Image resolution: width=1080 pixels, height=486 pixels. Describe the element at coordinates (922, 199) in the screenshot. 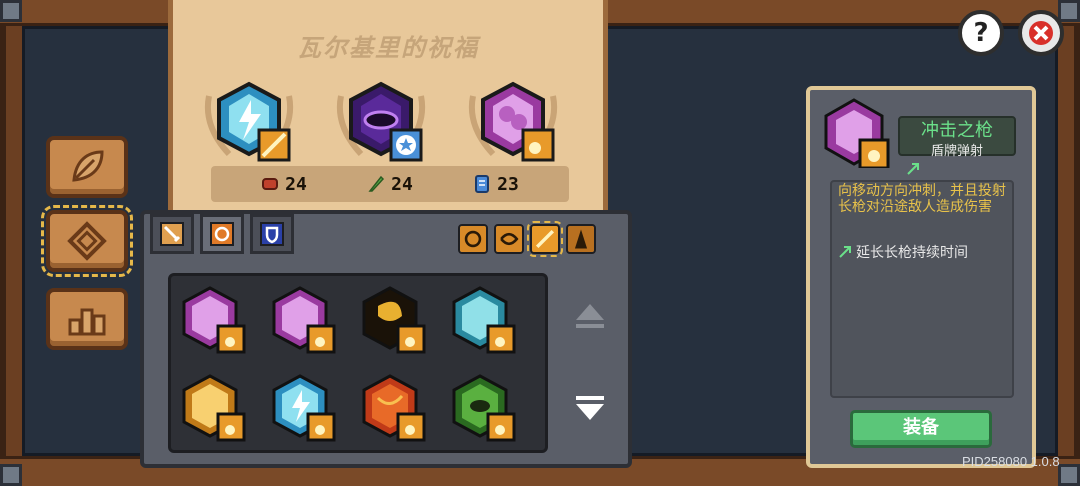

I see `skill-description: 向移动方向冲刺，并且投射长枪对沿途敌人造成伤害` at that location.